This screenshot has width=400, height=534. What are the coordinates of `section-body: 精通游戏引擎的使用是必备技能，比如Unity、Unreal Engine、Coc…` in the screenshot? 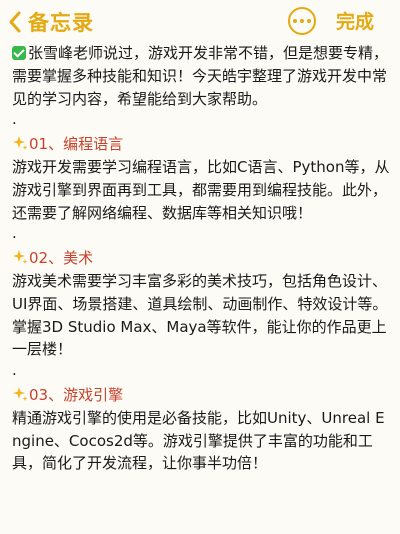 It's located at (198, 440).